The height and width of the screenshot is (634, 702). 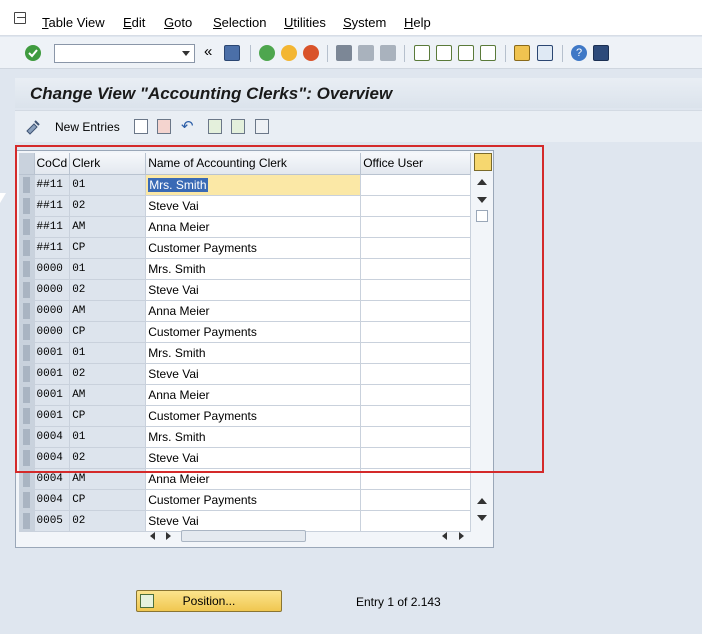 What do you see at coordinates (366, 53) in the screenshot?
I see `find-icon` at bounding box center [366, 53].